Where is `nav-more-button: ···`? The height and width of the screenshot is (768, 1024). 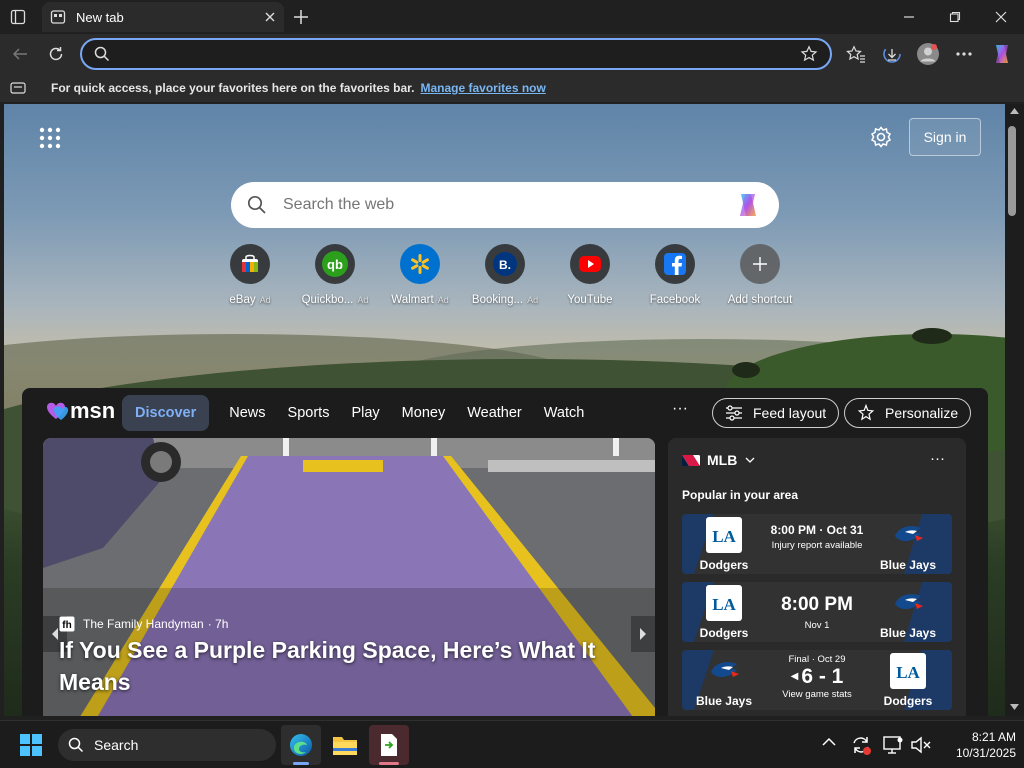 nav-more-button: ··· is located at coordinates (680, 409).